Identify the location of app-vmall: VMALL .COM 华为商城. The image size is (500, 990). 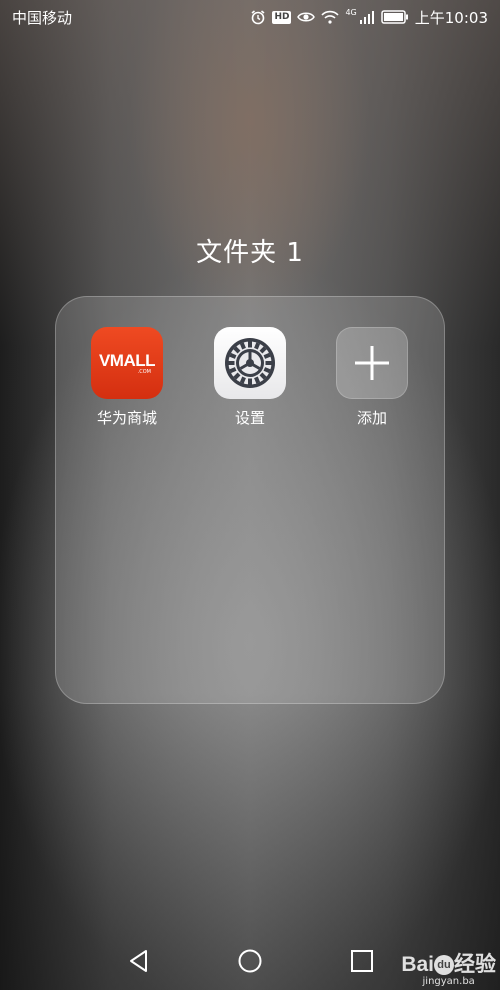
(127, 377).